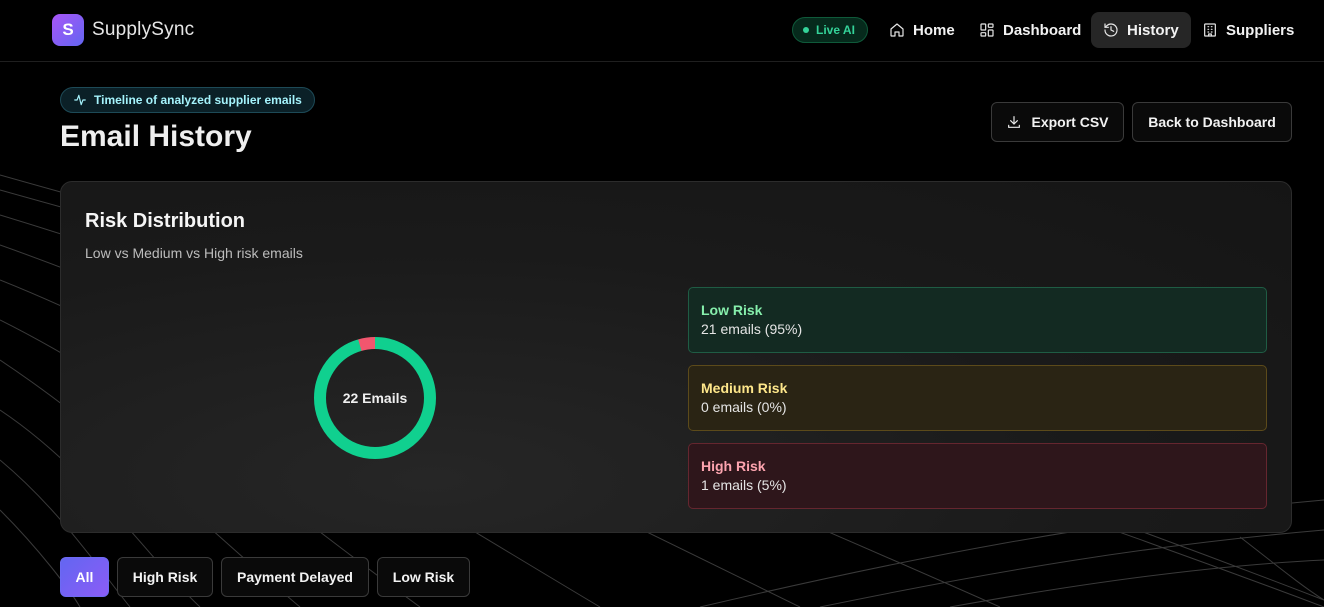  Describe the element at coordinates (80, 100) in the screenshot. I see `activity-icon` at that location.